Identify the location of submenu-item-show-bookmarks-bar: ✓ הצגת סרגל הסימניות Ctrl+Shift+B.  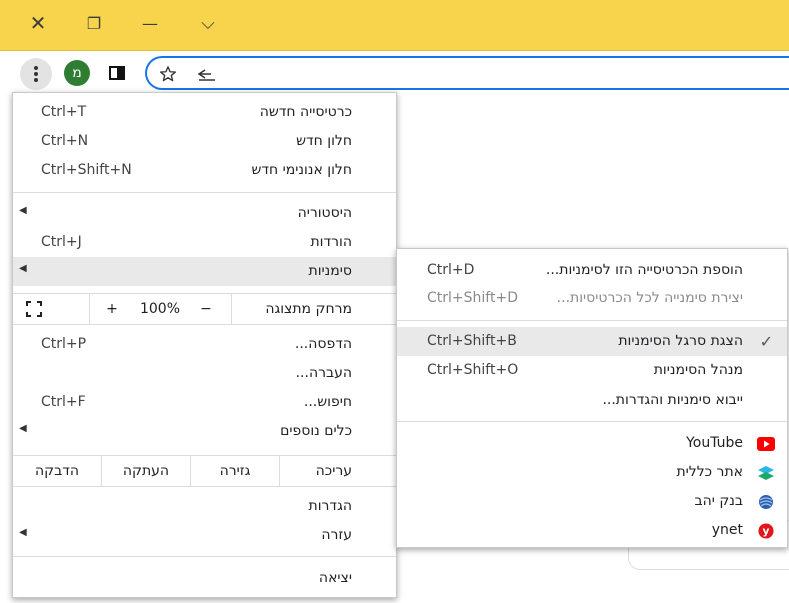
(592, 341).